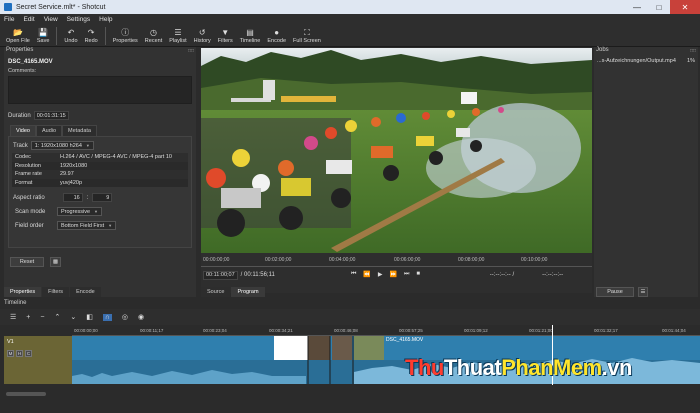  I want to click on delete-button: ▩, so click(55, 262).